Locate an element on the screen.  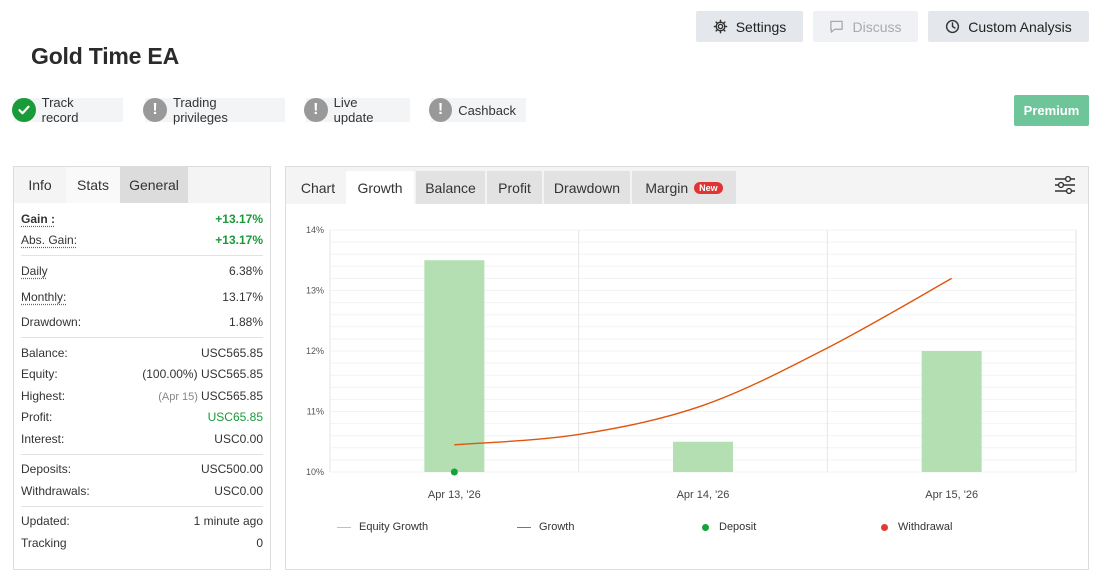
stat-note: (100.00%) is located at coordinates (170, 374).